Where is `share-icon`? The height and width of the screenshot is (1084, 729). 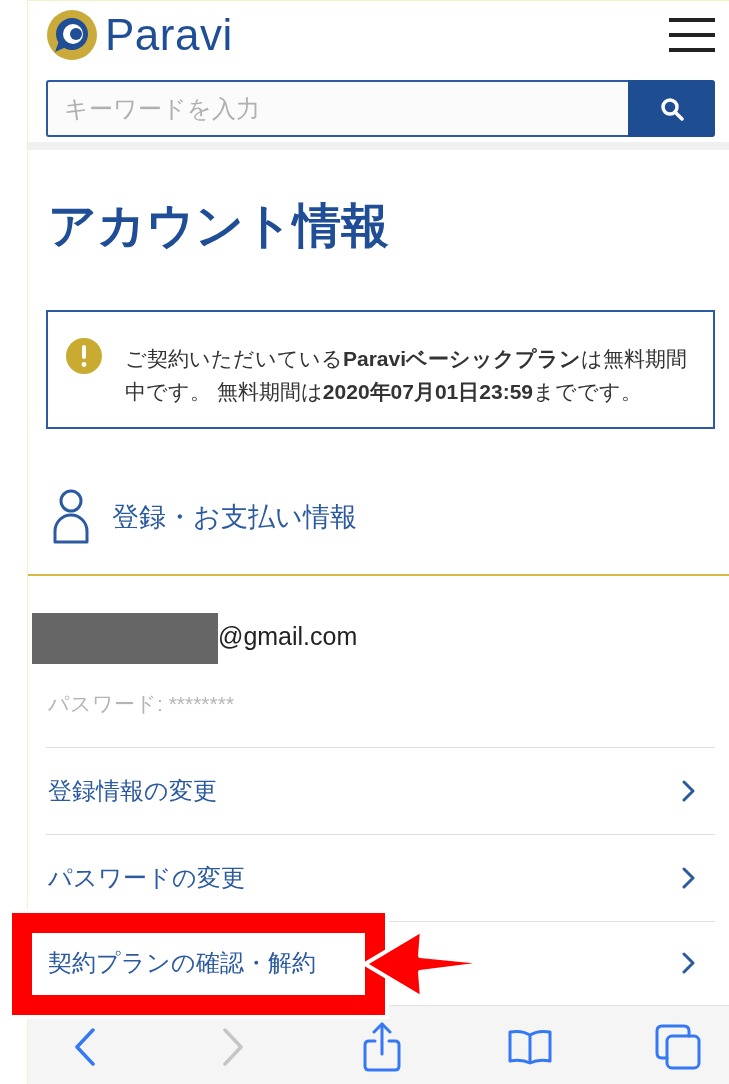
share-icon is located at coordinates (381, 1047).